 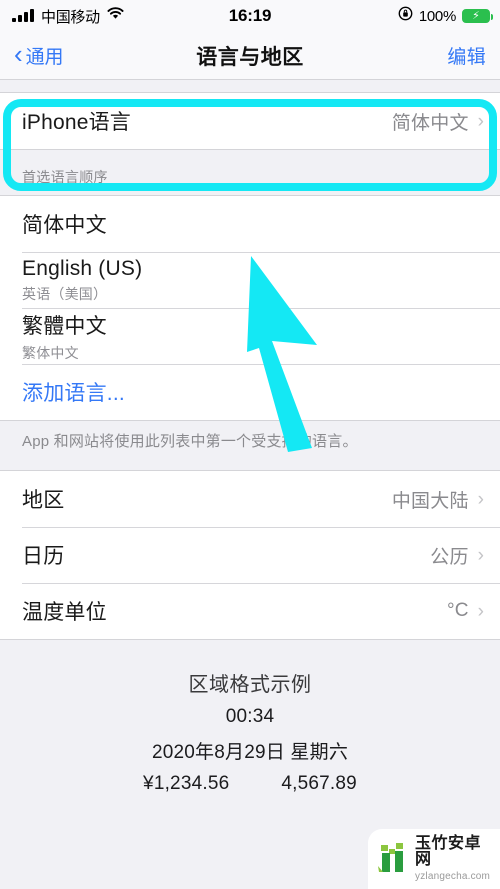 I want to click on row-iphone-language: iPhone语言 简体中文 ›, so click(x=250, y=121).